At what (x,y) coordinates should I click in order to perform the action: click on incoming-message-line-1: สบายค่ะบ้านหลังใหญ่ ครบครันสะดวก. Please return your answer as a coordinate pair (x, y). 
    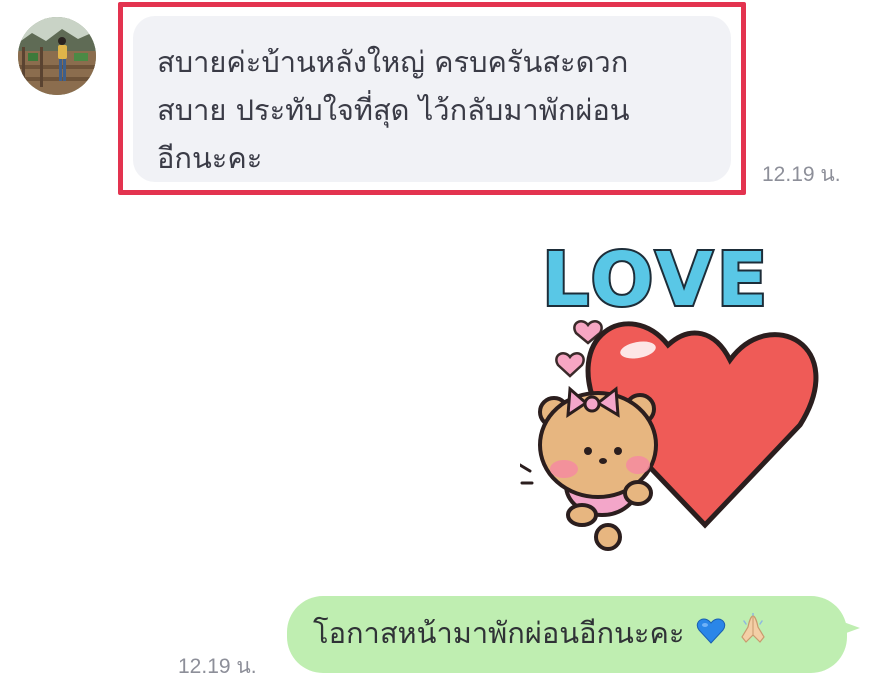
    Looking at the image, I should click on (393, 62).